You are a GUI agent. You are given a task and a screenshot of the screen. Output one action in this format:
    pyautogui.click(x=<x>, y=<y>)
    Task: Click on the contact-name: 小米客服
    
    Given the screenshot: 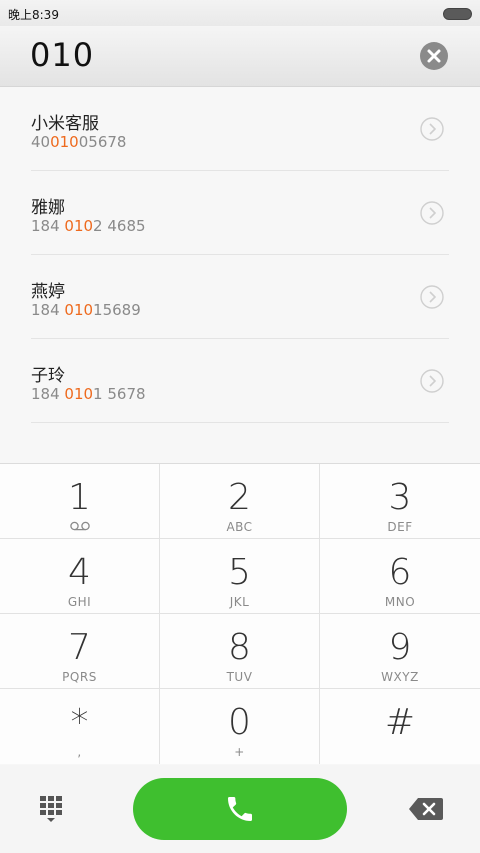 What is the action you would take?
    pyautogui.click(x=65, y=124)
    